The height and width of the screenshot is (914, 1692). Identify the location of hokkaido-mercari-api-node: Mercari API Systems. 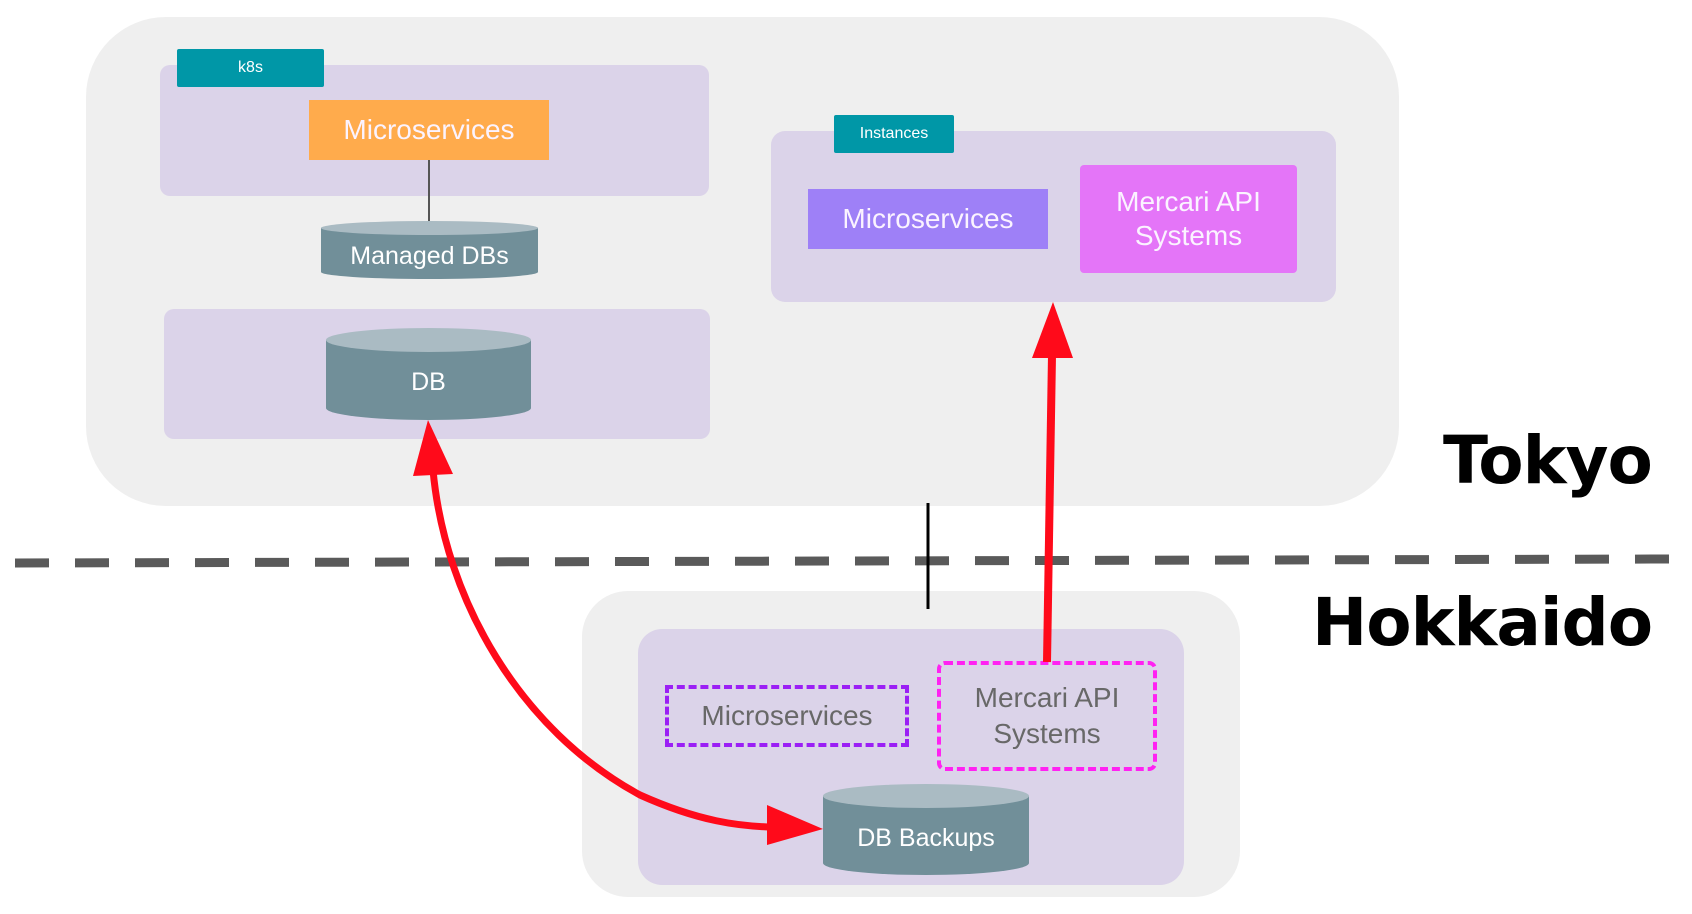
(1047, 716).